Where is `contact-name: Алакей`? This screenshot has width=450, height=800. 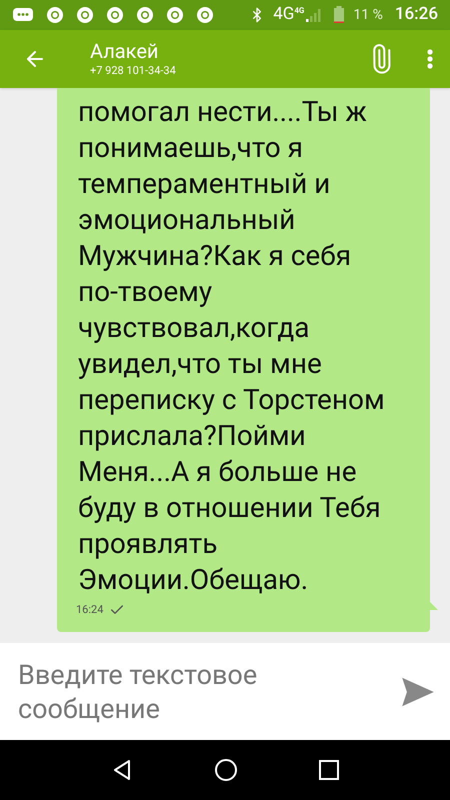
contact-name: Алакей is located at coordinates (125, 51).